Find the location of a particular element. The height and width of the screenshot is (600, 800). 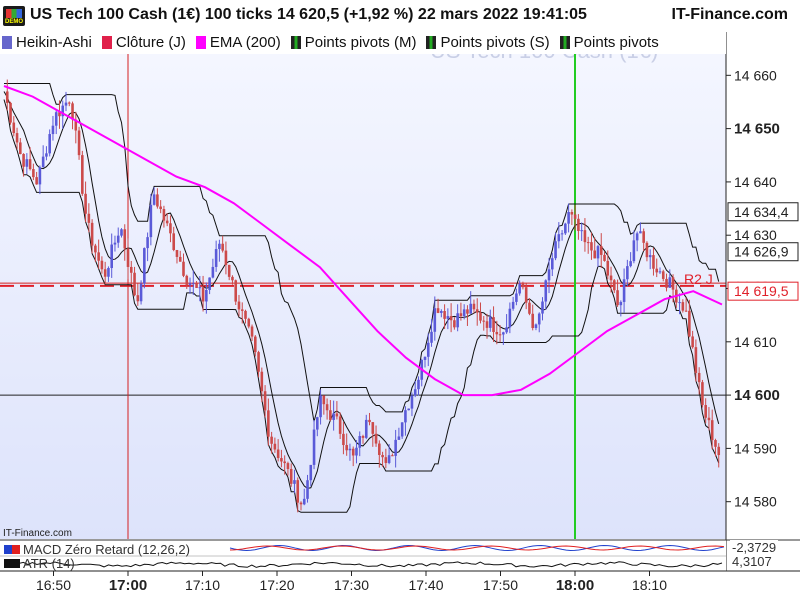

y-tick-label: 14 660 is located at coordinates (755, 75).